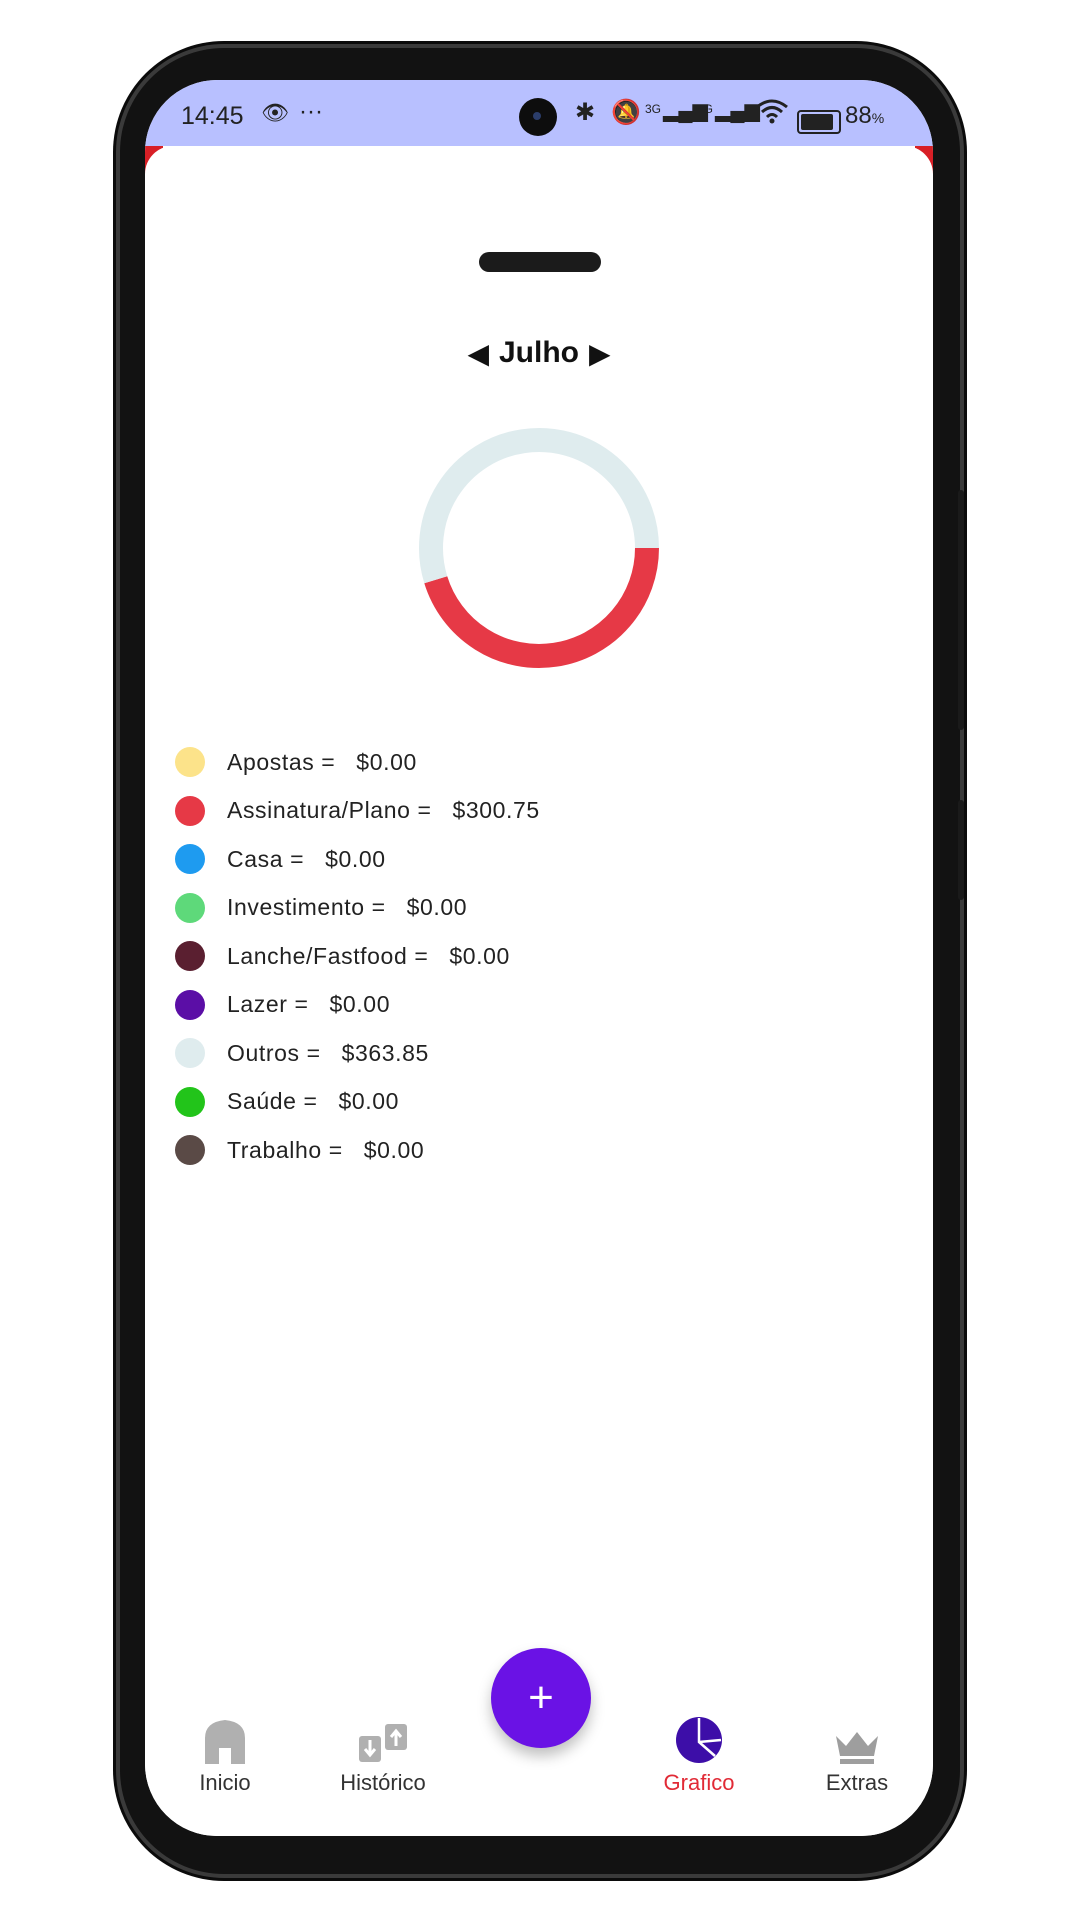 The width and height of the screenshot is (1080, 1920). What do you see at coordinates (585, 112) in the screenshot?
I see `bluetooth-icon: ✱` at bounding box center [585, 112].